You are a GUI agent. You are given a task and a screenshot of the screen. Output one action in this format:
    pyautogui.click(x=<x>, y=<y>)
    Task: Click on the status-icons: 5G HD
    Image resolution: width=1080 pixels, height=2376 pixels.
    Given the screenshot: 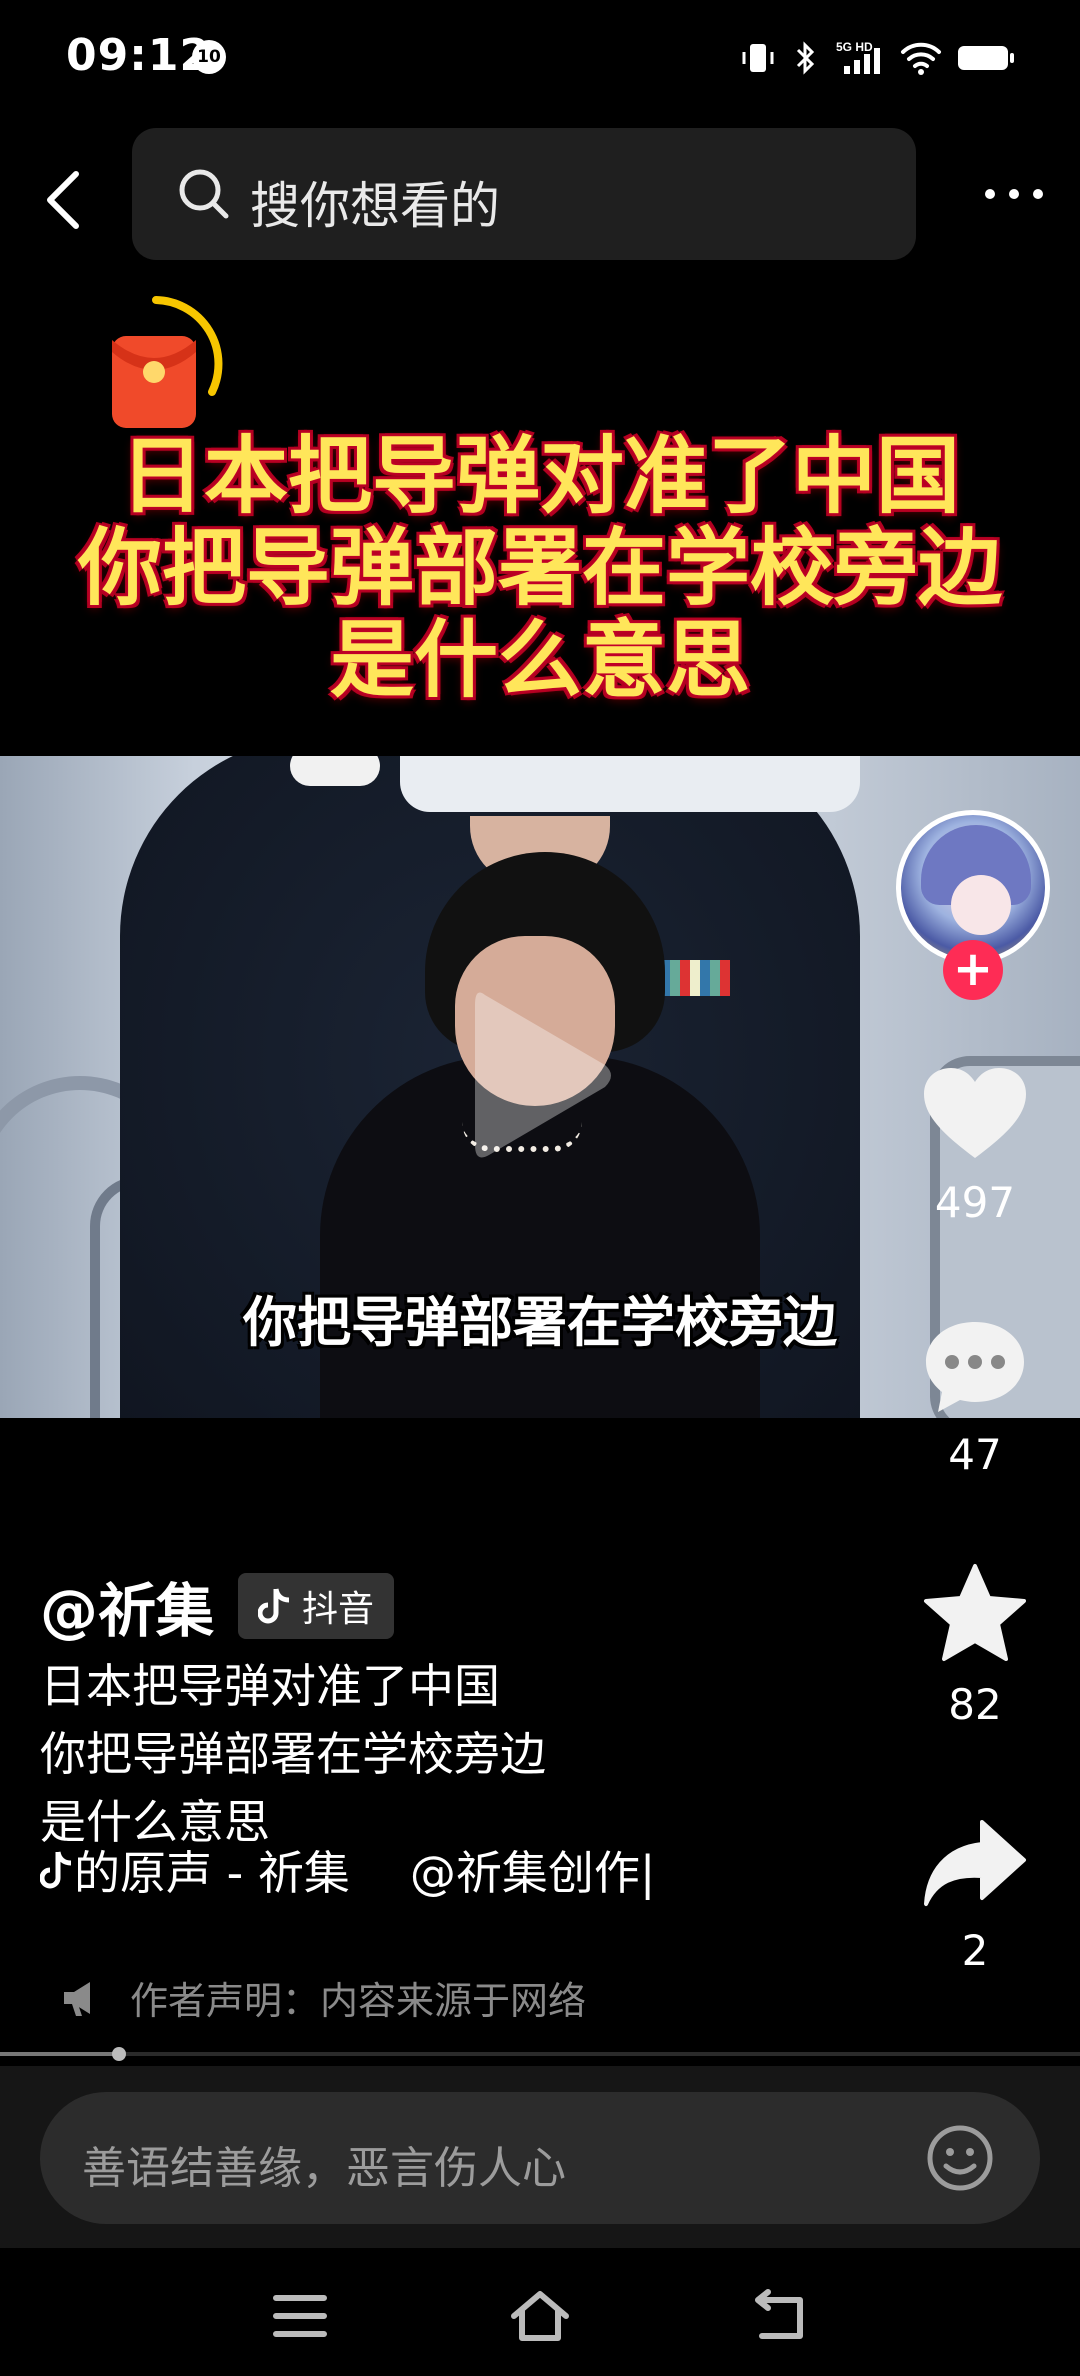 What is the action you would take?
    pyautogui.click(x=877, y=58)
    